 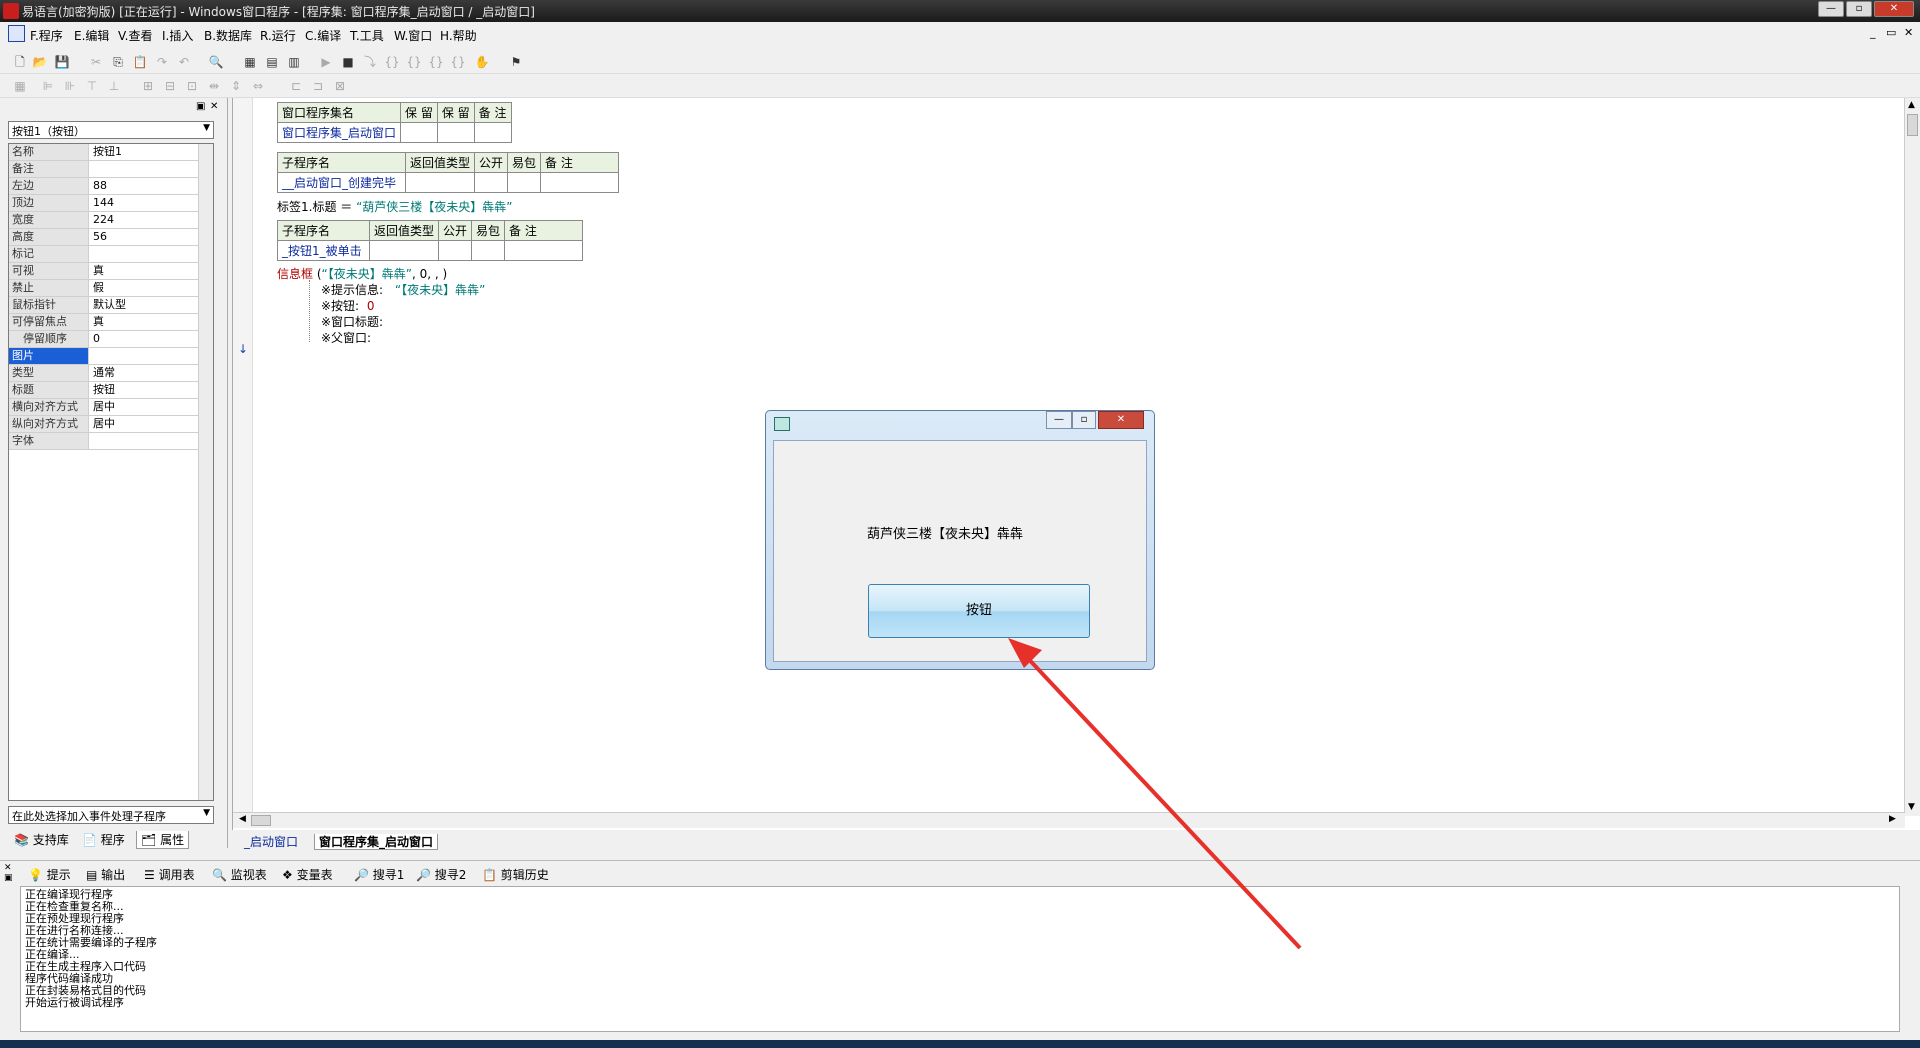 I want to click on app-maximize-button: ▫, so click(x=1084, y=420).